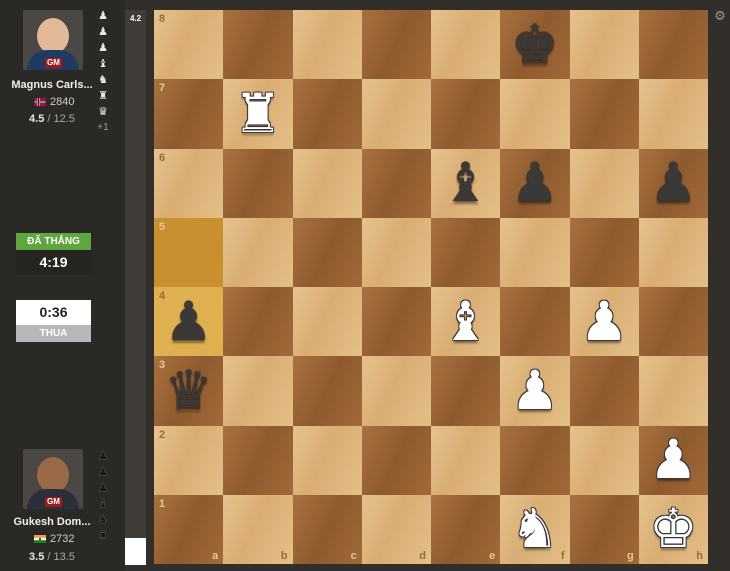 The height and width of the screenshot is (571, 730). What do you see at coordinates (189, 252) in the screenshot?
I see `square-a5: 5` at bounding box center [189, 252].